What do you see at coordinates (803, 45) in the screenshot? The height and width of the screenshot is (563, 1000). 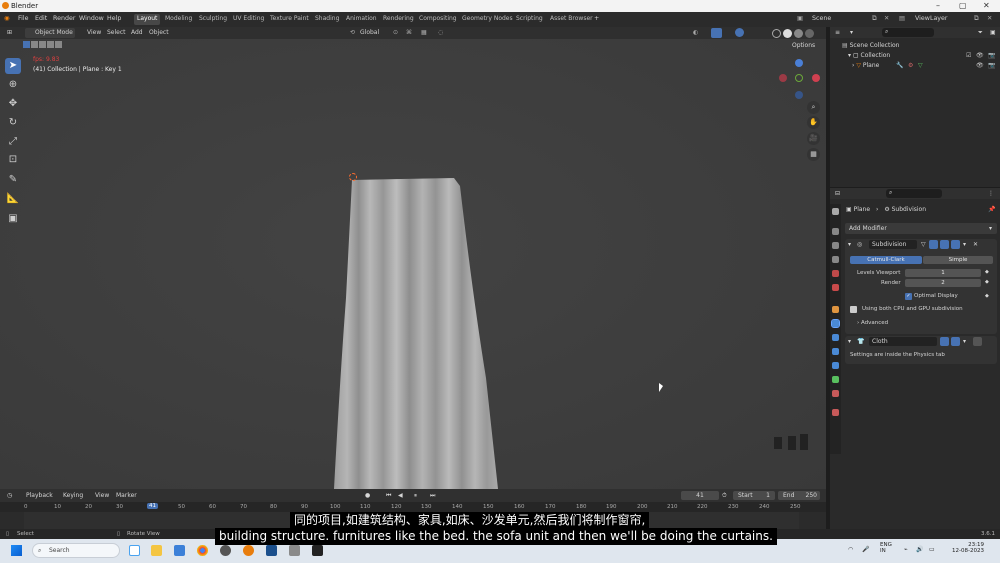 I see `options-menu: Options` at bounding box center [803, 45].